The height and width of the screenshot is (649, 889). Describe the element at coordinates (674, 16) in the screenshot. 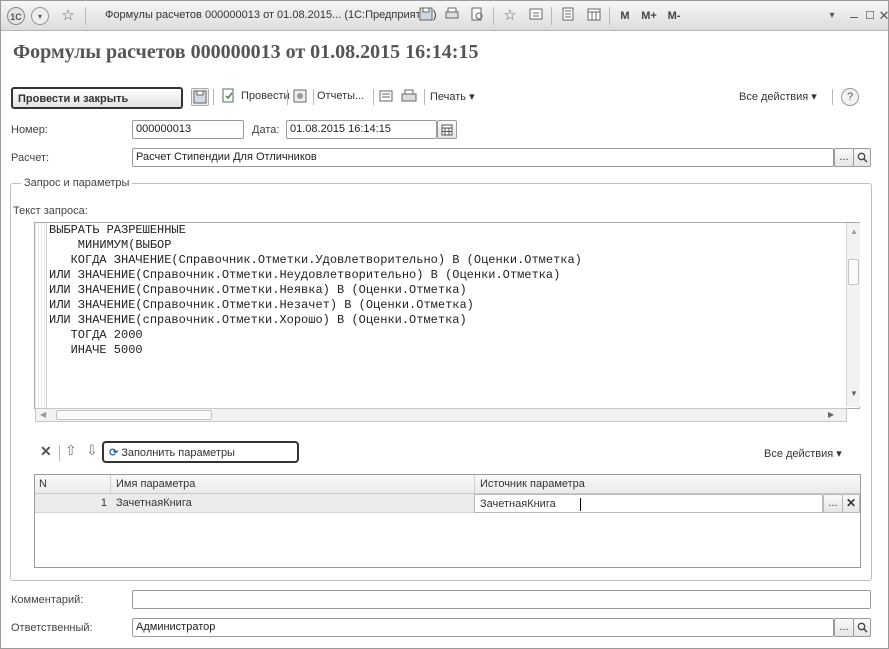

I see `memory-minus-button: M-` at that location.